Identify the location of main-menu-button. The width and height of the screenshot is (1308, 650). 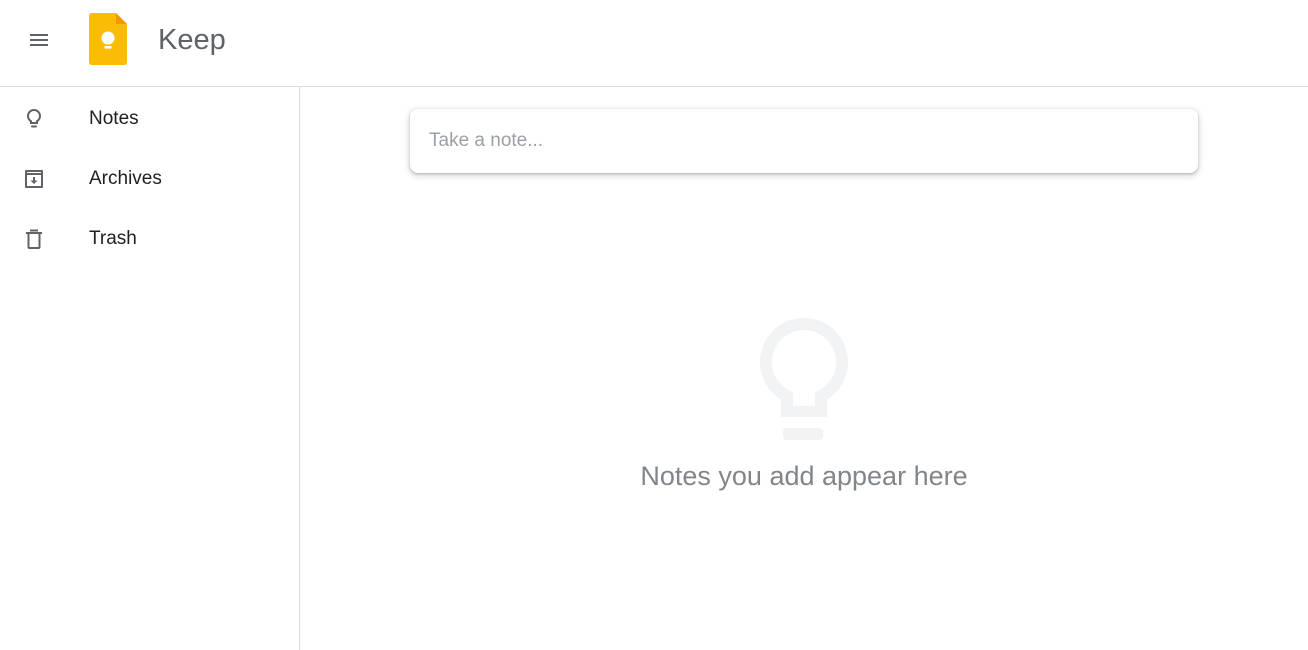
(39, 40).